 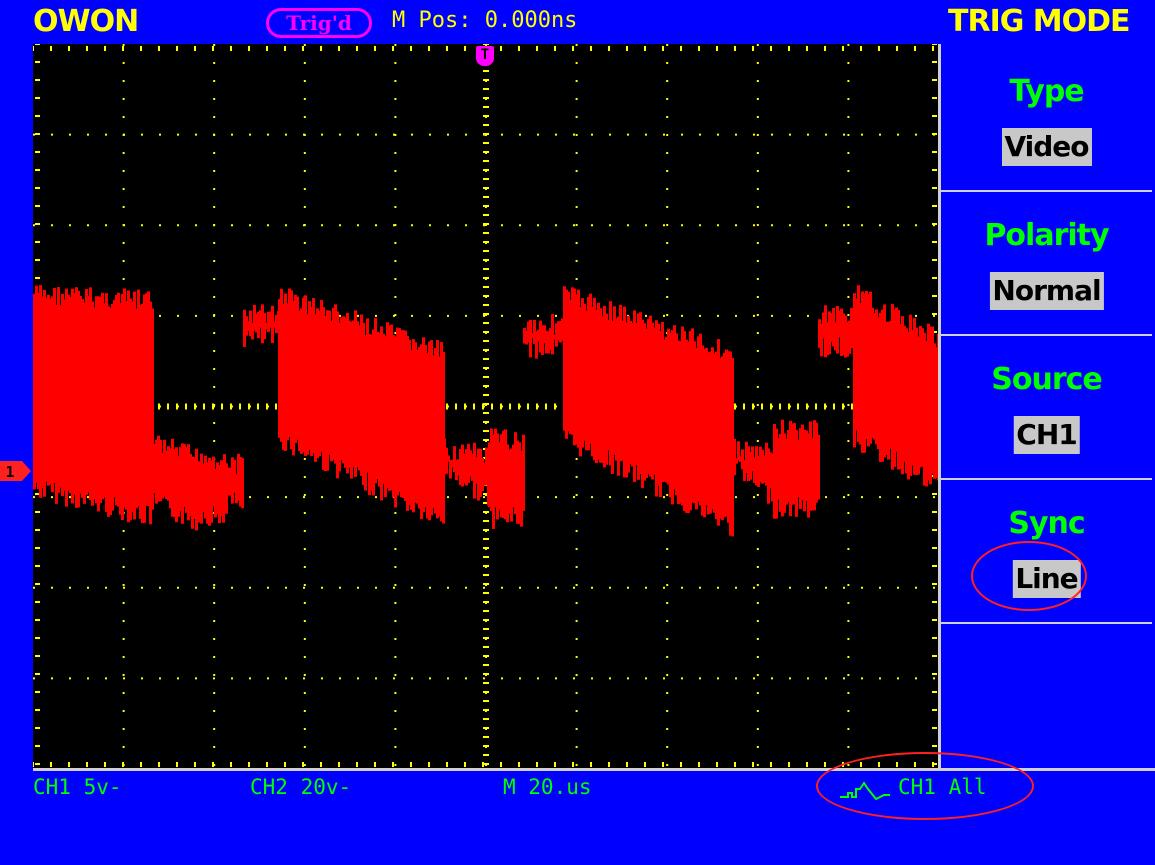 I want to click on m-pos-readout: M Pos: 0.000ns, so click(x=485, y=20).